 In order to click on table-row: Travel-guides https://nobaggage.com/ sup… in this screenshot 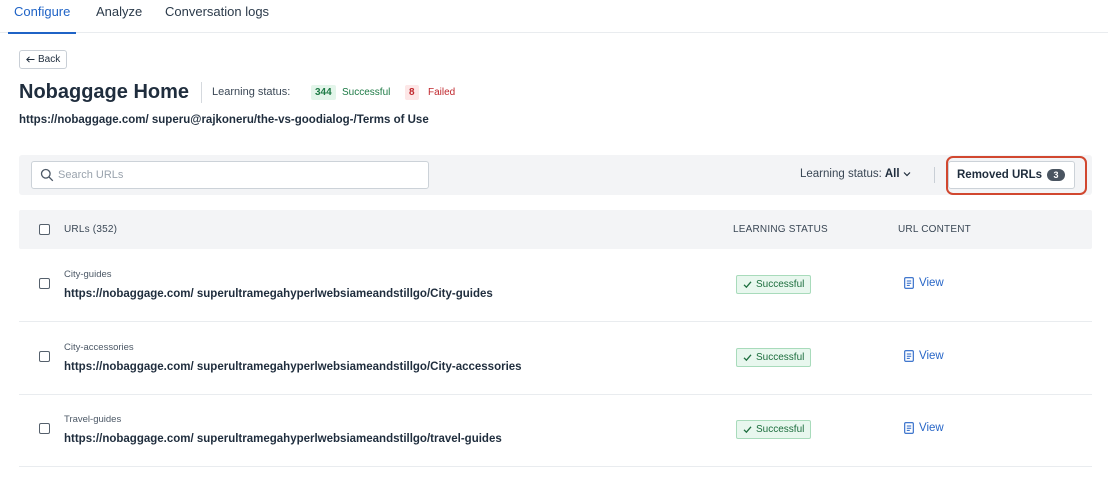, I will do `click(555, 430)`.